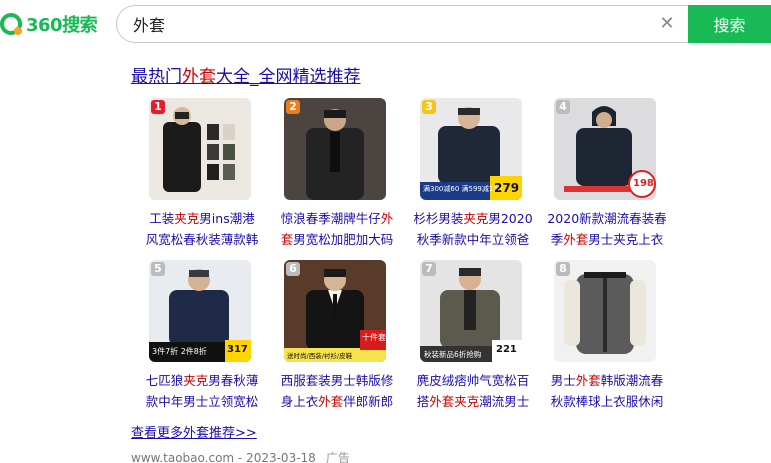  I want to click on caption-text: 身上衣, so click(299, 401).